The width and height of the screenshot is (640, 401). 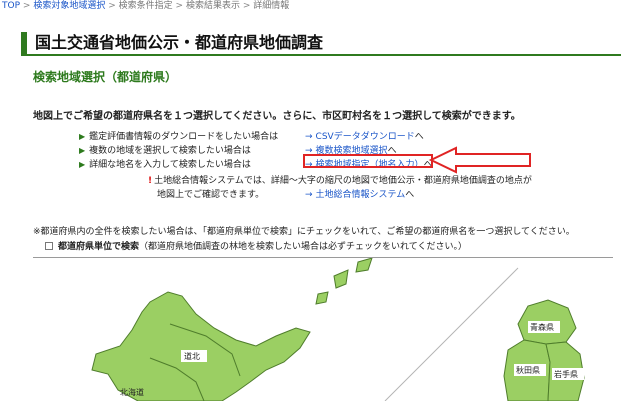 I want to click on section-title: 検索地域選択（都道府県）, so click(x=105, y=77).